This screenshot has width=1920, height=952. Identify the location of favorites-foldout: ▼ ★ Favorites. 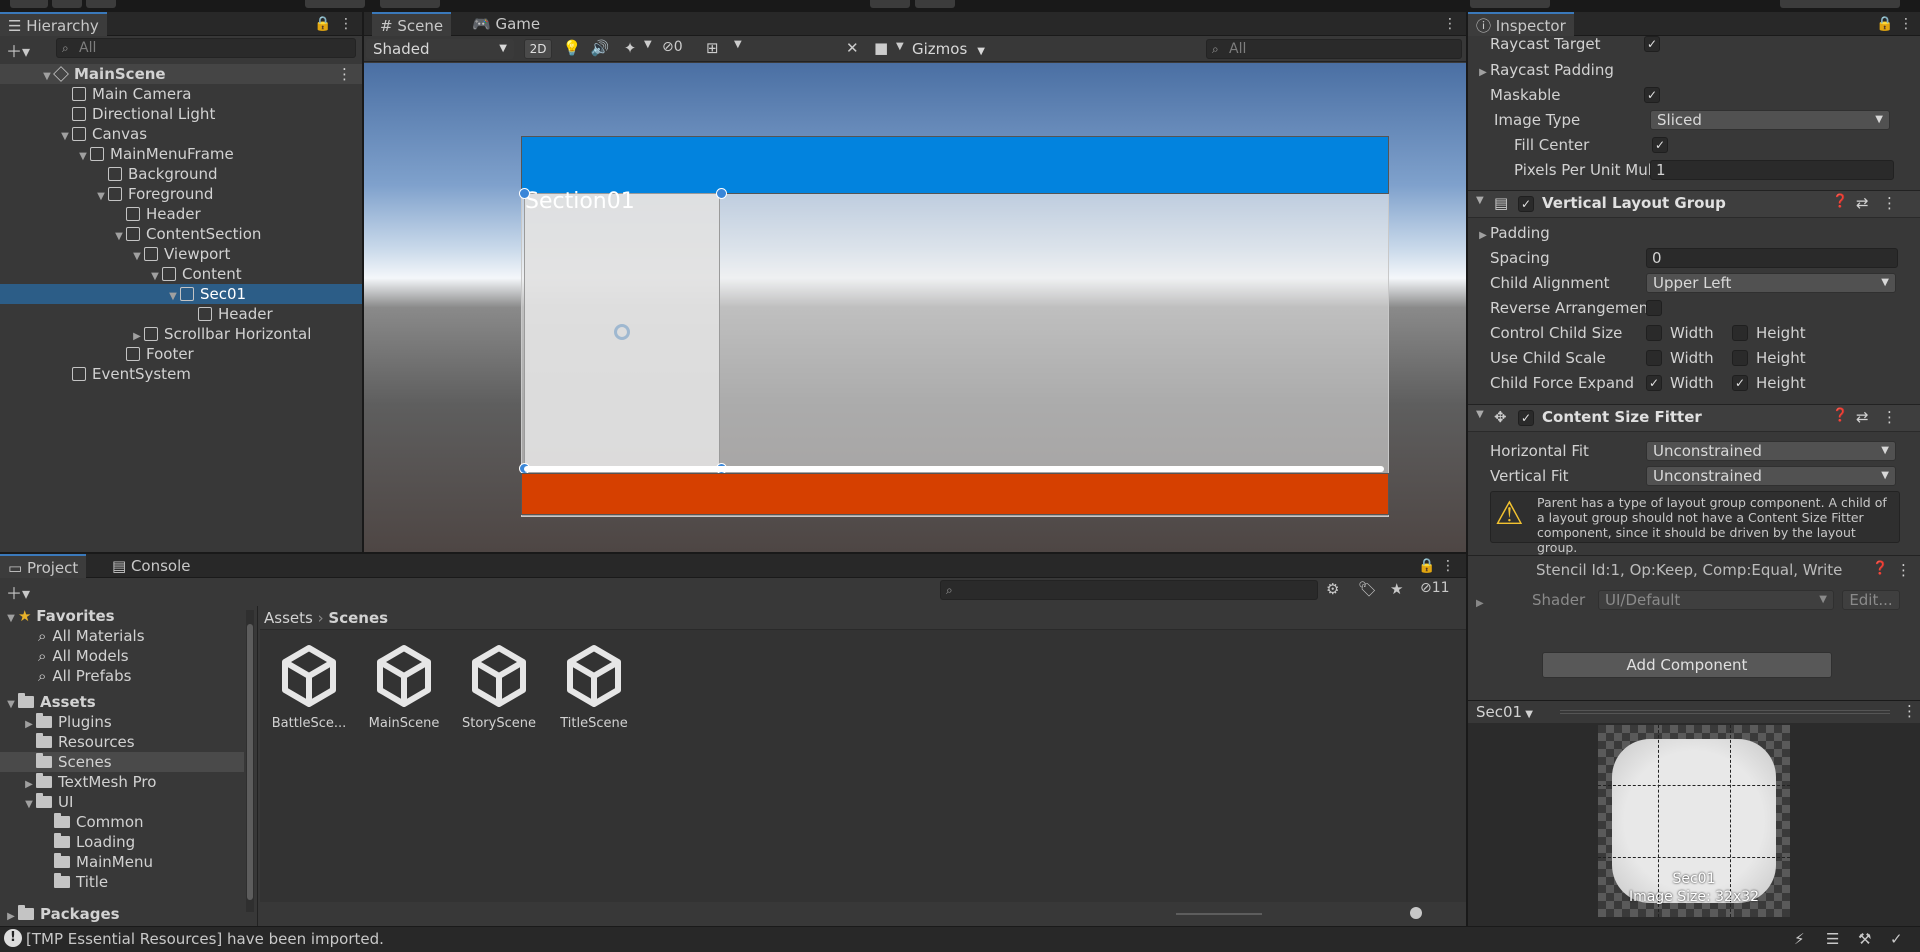
(59, 616).